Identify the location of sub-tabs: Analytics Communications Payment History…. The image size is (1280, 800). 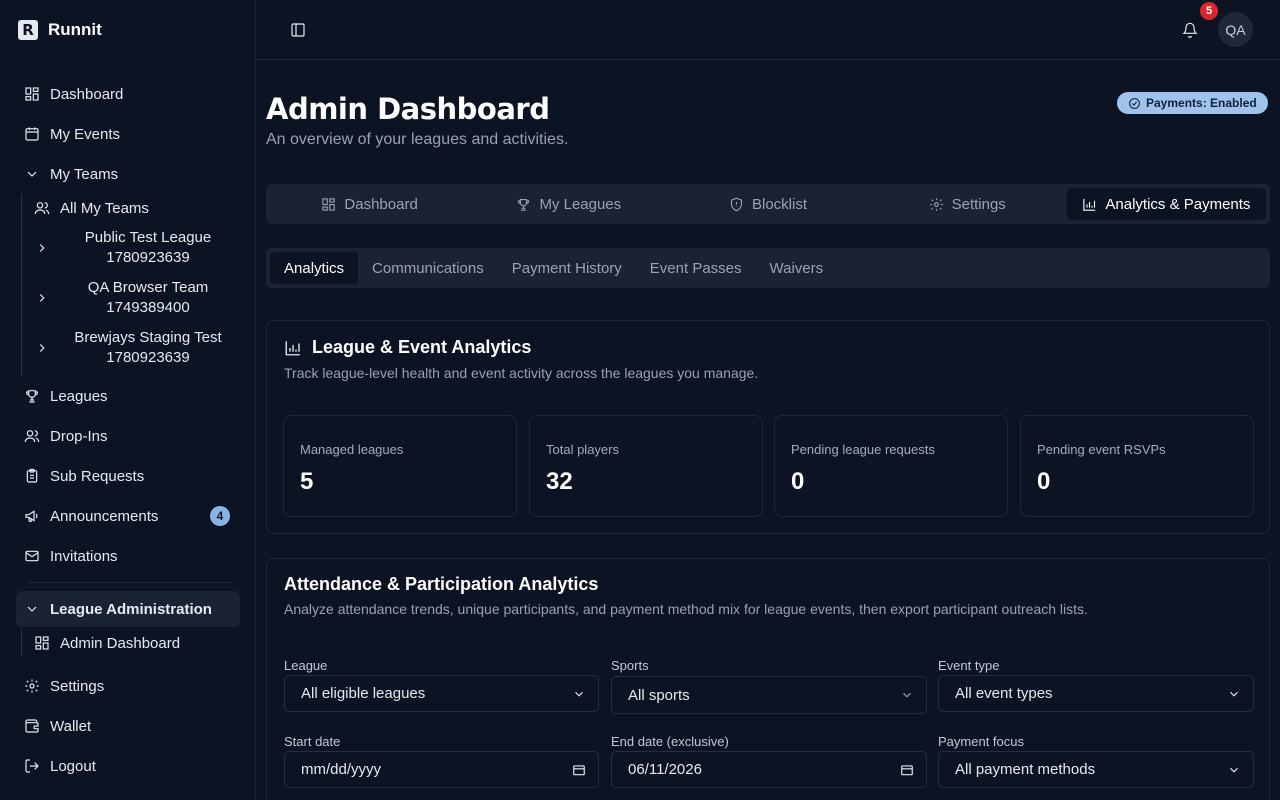
(768, 268).